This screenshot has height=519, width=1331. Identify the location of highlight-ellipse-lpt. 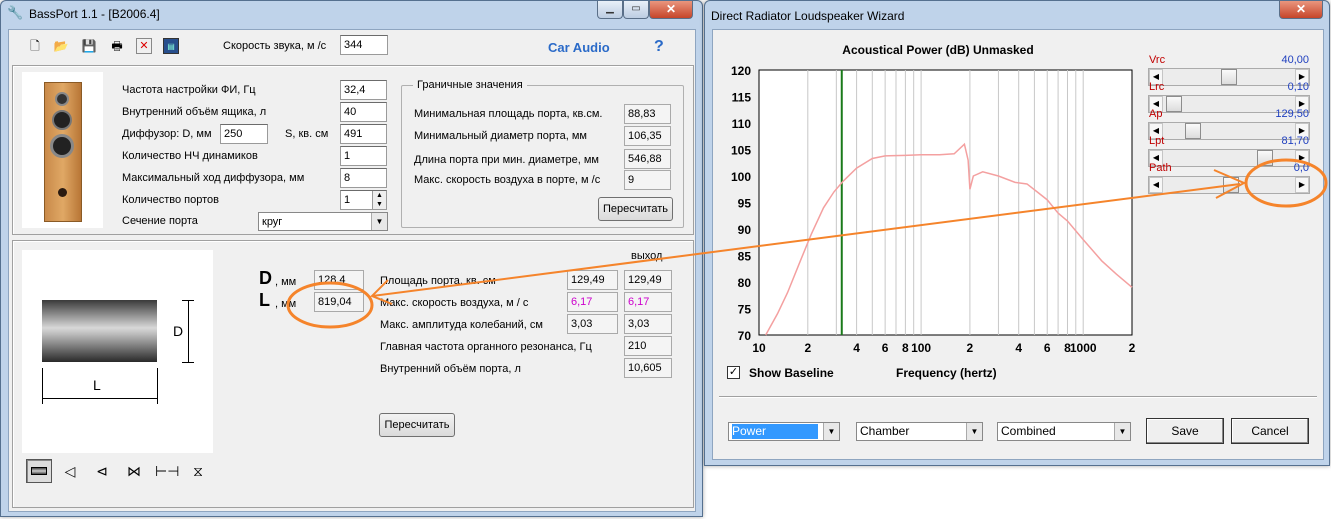
(1286, 183).